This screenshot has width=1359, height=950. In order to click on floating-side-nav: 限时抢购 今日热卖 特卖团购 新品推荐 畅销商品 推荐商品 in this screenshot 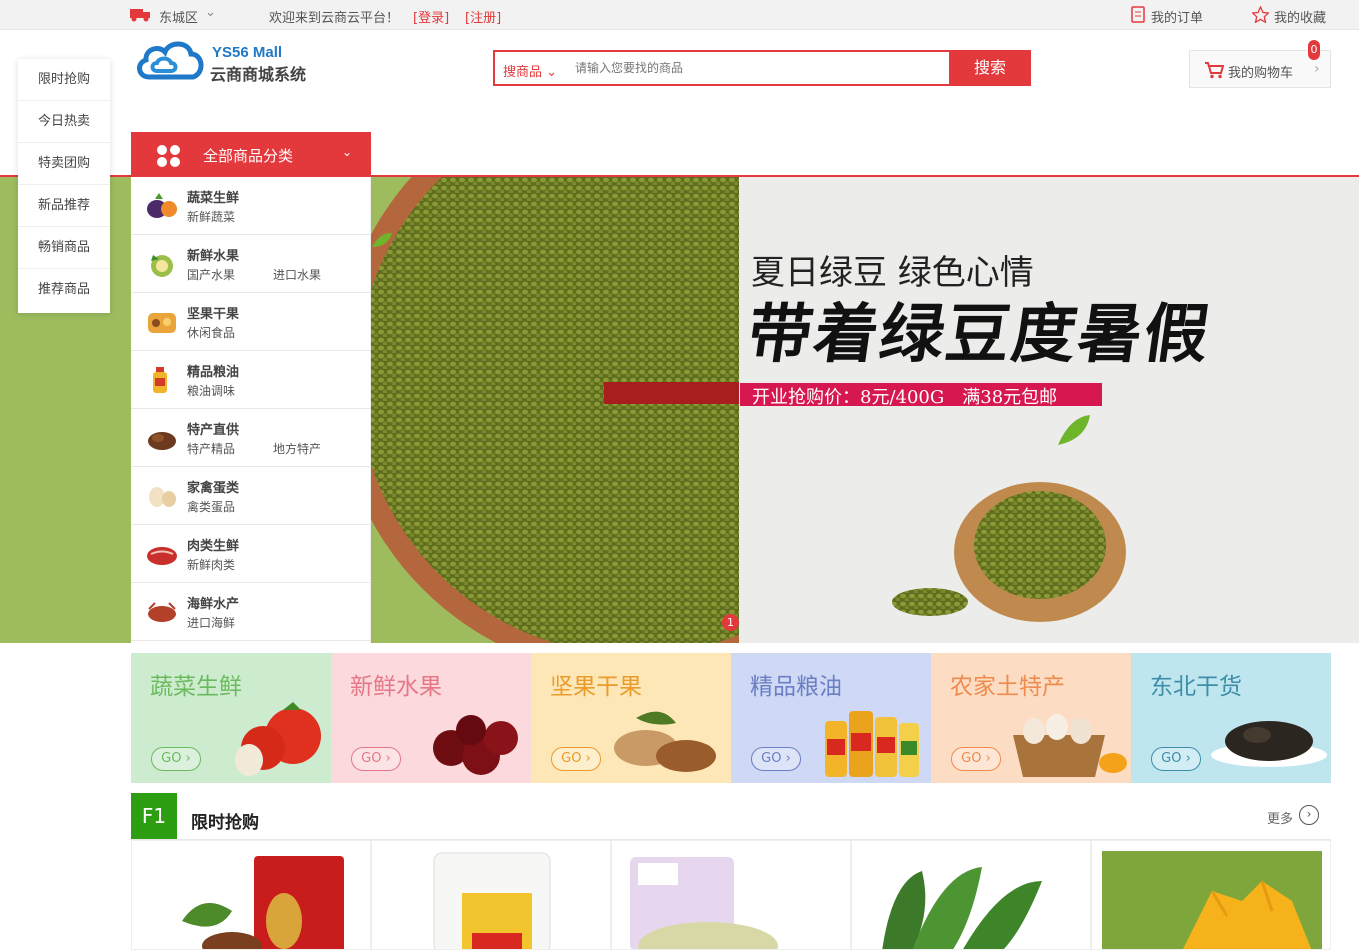, I will do `click(64, 186)`.